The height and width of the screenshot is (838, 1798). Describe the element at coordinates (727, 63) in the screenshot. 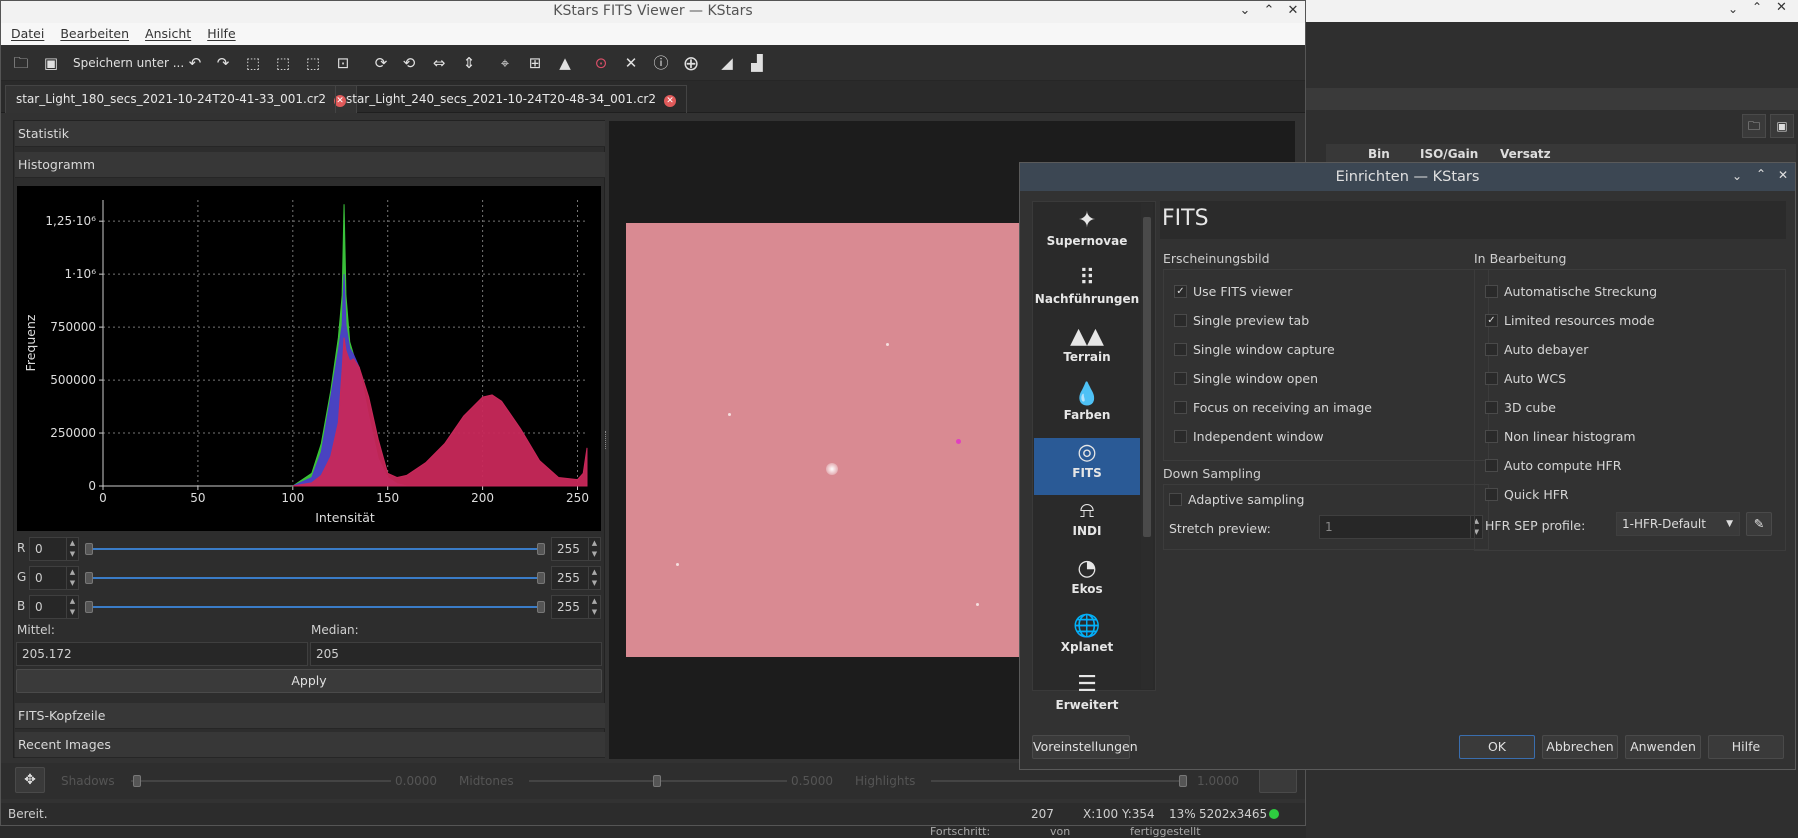

I see `shape-icon: ◢` at that location.